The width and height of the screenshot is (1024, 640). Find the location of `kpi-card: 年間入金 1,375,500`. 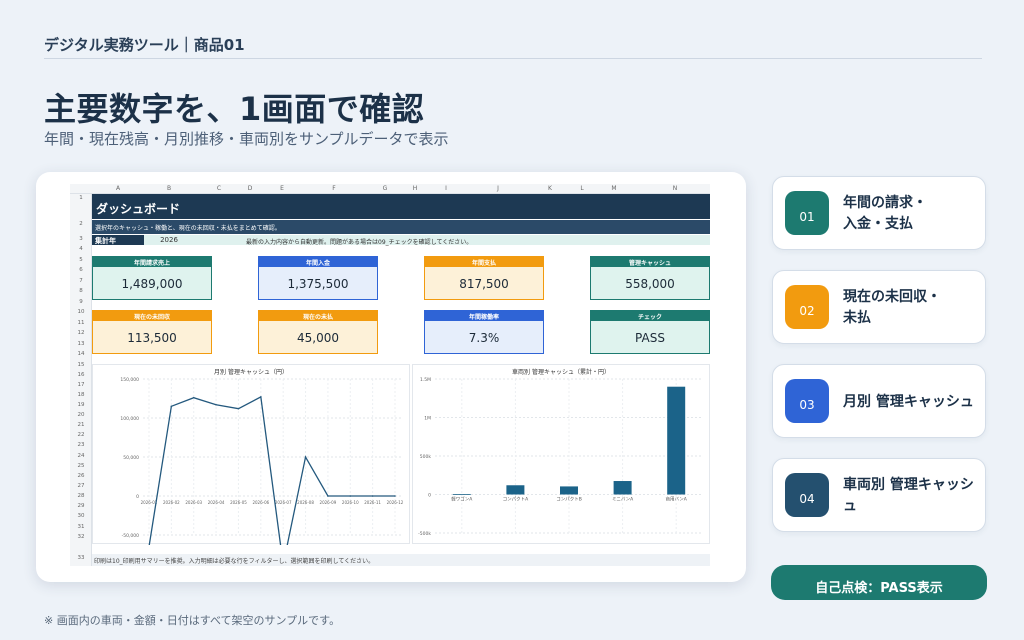

kpi-card: 年間入金 1,375,500 is located at coordinates (318, 278).